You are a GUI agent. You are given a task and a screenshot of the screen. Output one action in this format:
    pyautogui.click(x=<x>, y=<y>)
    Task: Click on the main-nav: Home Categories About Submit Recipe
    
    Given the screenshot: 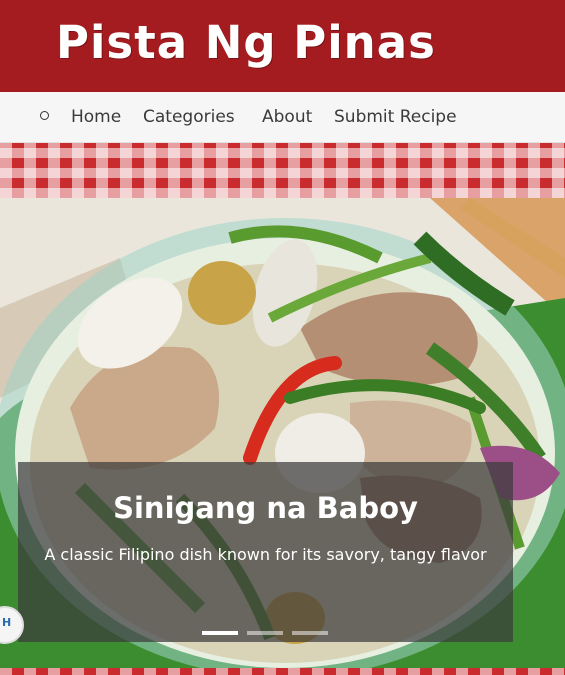 What is the action you would take?
    pyautogui.click(x=282, y=117)
    